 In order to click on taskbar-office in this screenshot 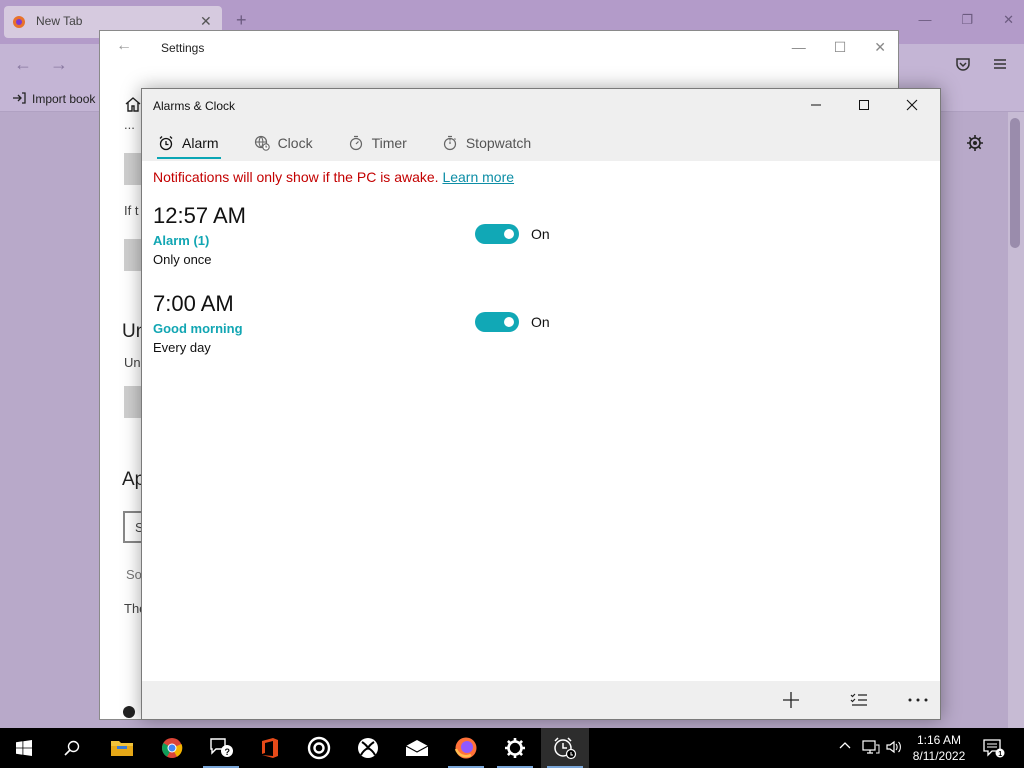, I will do `click(270, 748)`.